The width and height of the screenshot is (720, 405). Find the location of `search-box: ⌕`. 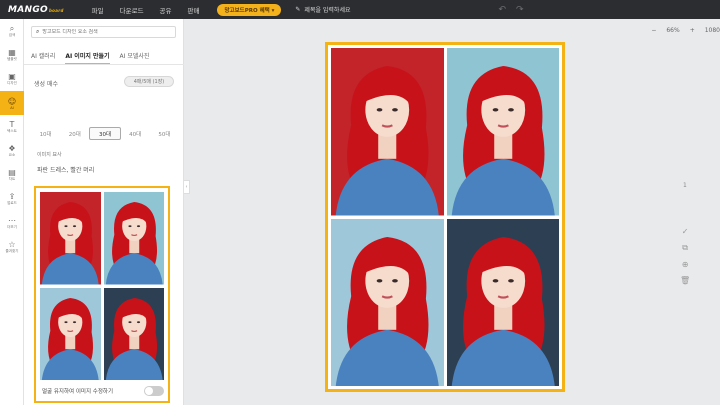

search-box: ⌕ is located at coordinates (103, 32).